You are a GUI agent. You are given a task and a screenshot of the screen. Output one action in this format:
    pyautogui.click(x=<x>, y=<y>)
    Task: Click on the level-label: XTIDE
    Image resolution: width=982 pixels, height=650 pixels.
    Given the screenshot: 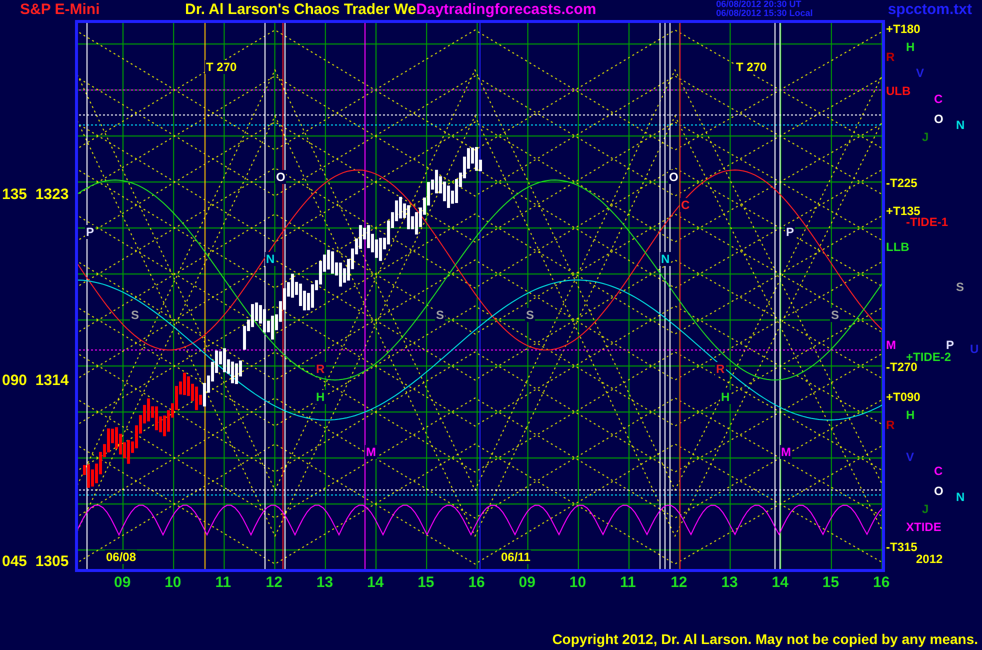 What is the action you would take?
    pyautogui.click(x=924, y=527)
    